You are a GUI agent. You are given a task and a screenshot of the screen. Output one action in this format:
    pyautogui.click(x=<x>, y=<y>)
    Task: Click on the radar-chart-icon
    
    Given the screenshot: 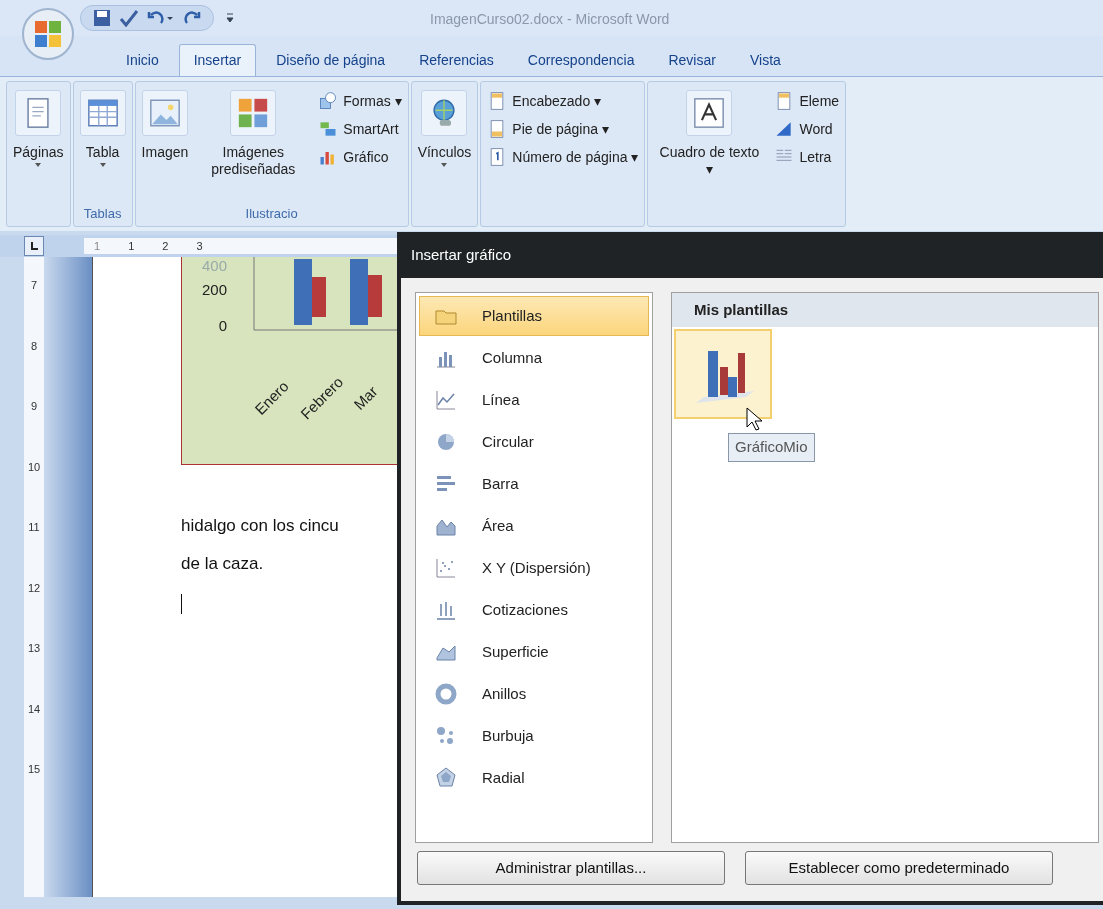 What is the action you would take?
    pyautogui.click(x=446, y=778)
    